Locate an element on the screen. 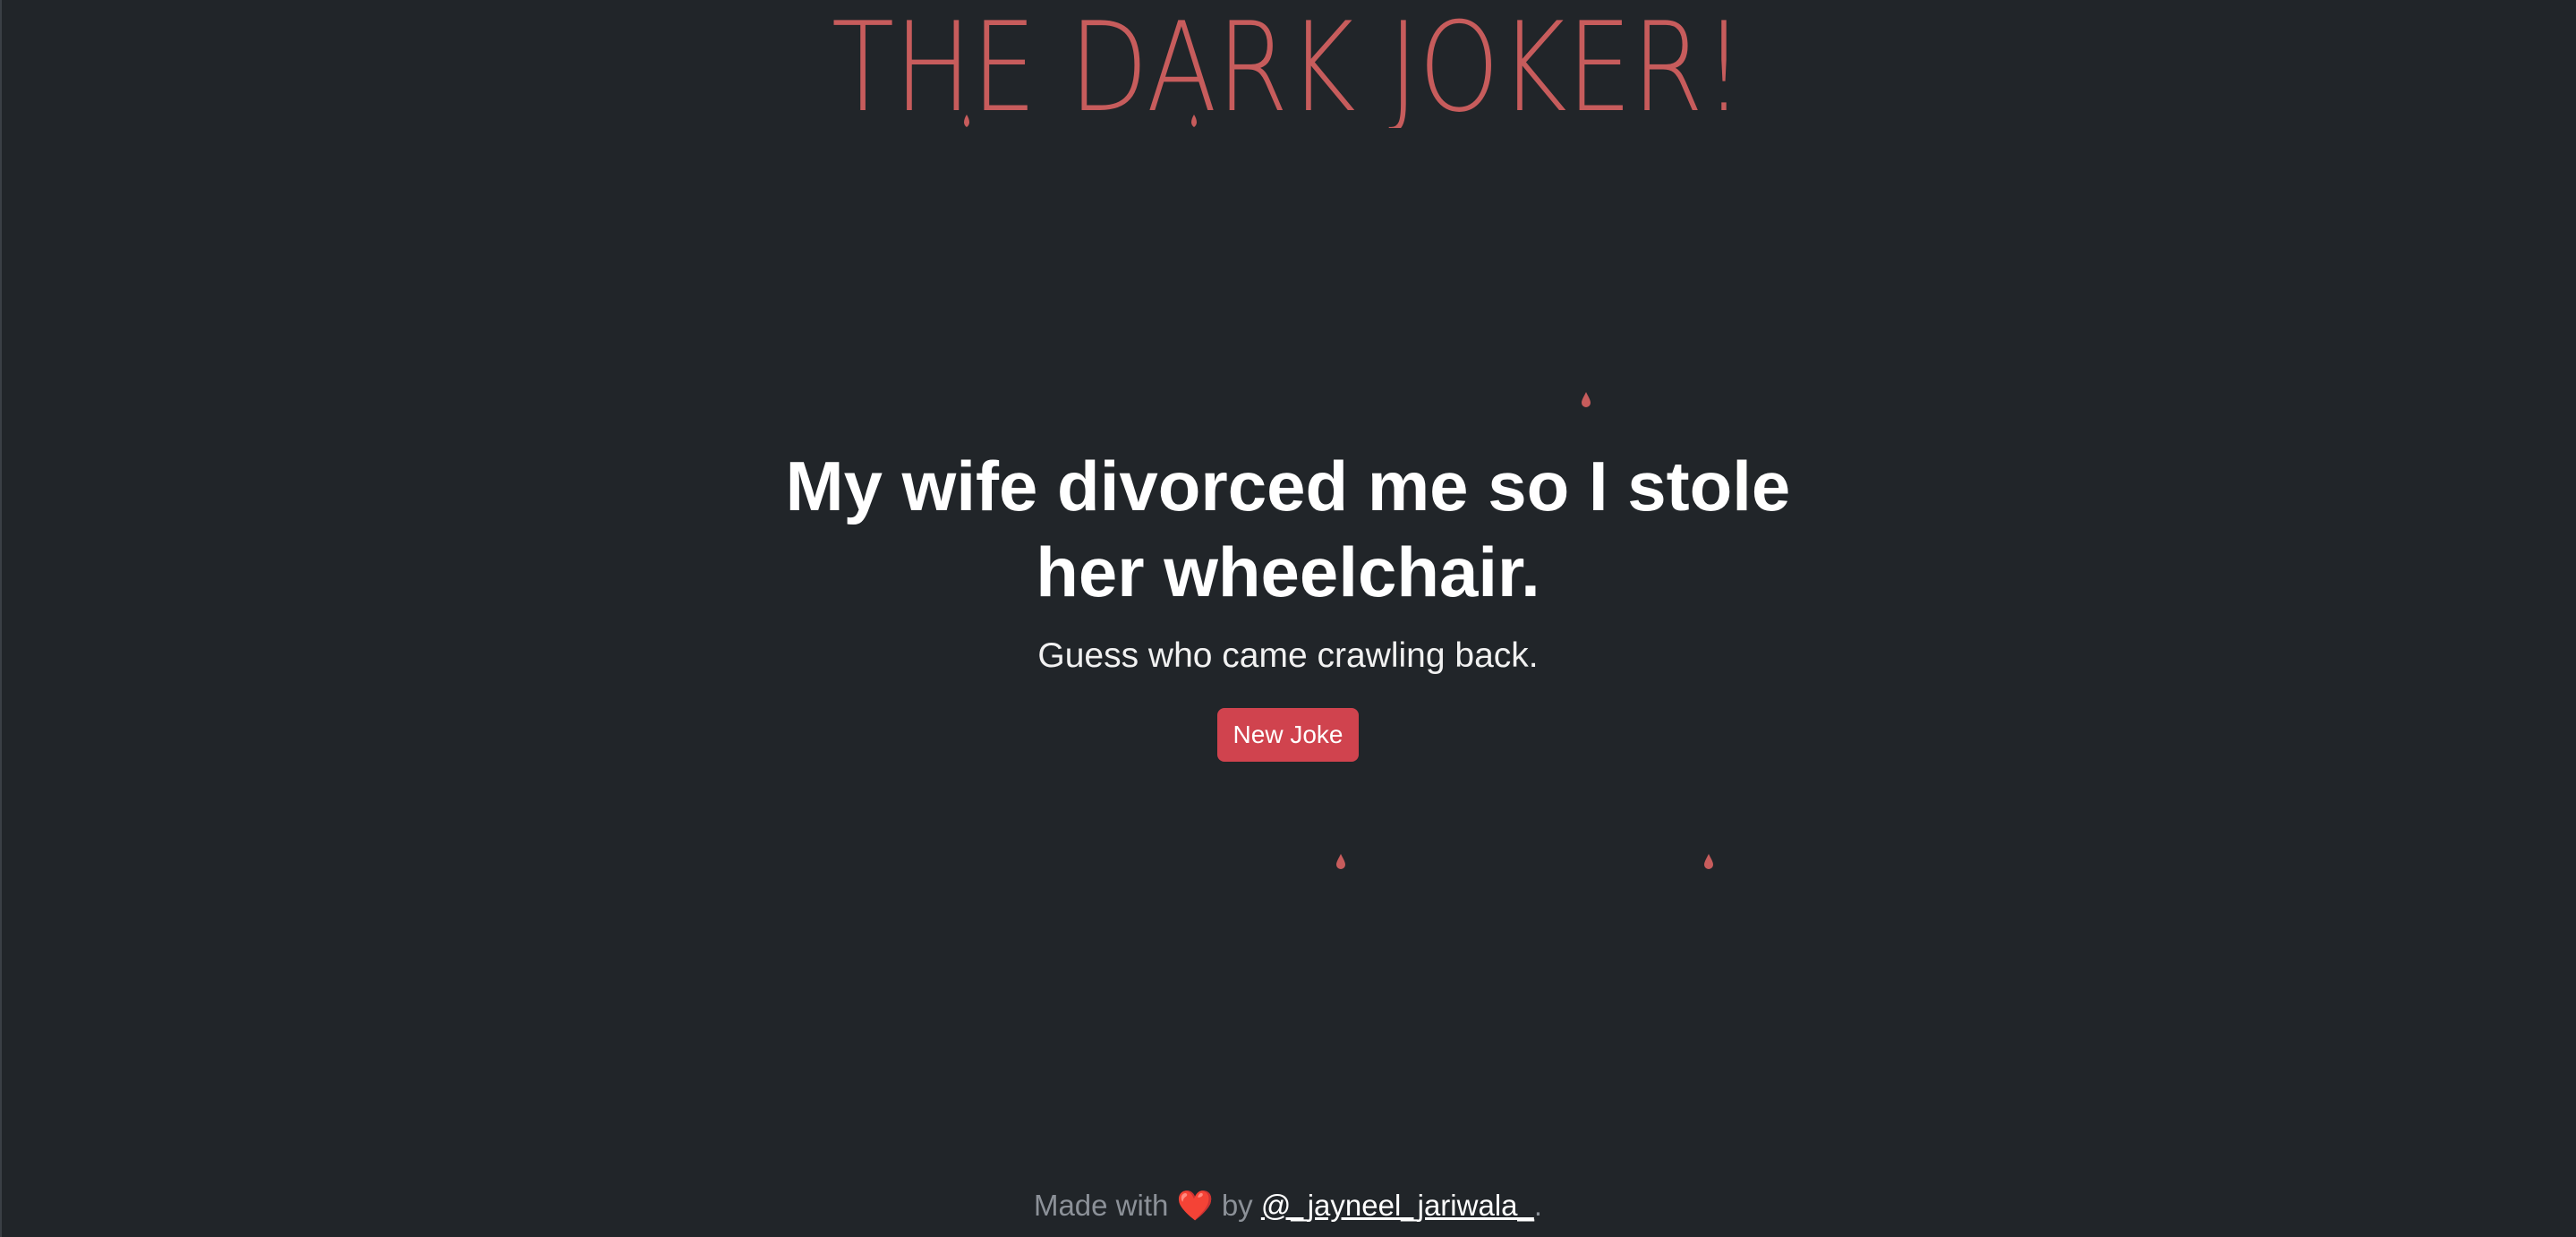 Image resolution: width=2576 pixels, height=1237 pixels. footer: Made with ❤️ by @_jayneel_jariwala_. is located at coordinates (1288, 1205).